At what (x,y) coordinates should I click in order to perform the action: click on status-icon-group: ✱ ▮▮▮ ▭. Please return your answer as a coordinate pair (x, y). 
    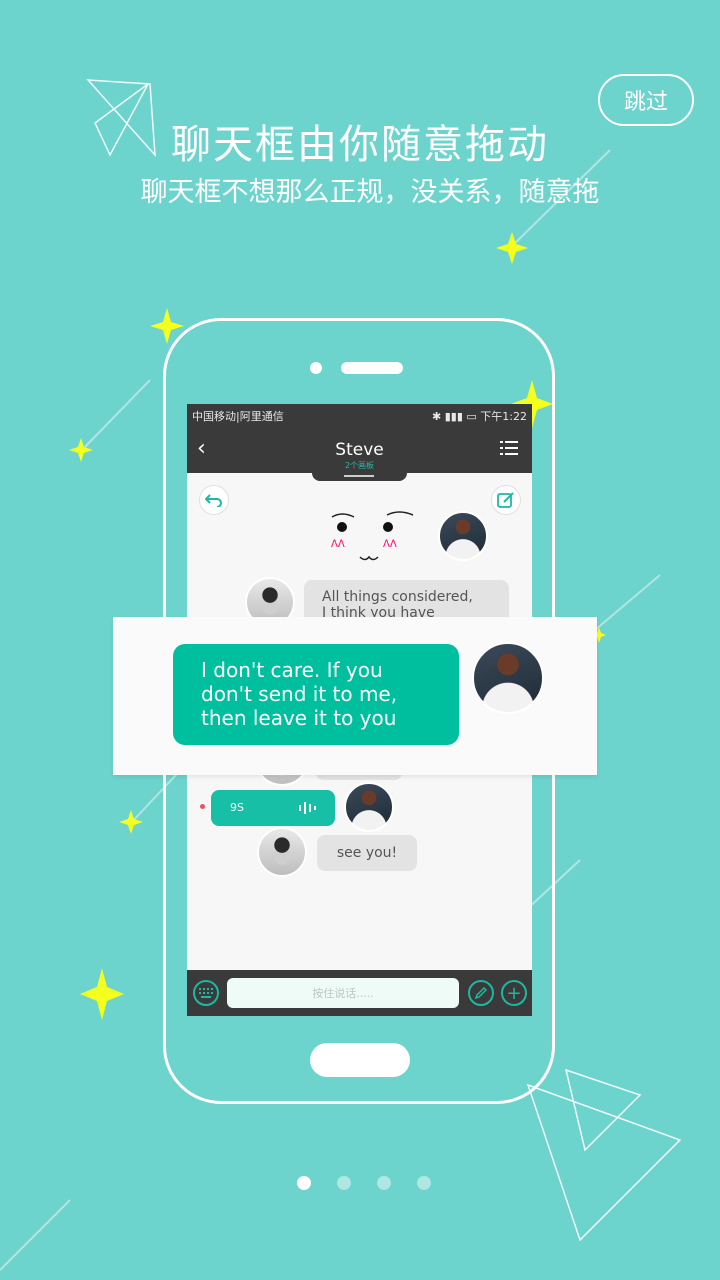
    Looking at the image, I should click on (456, 416).